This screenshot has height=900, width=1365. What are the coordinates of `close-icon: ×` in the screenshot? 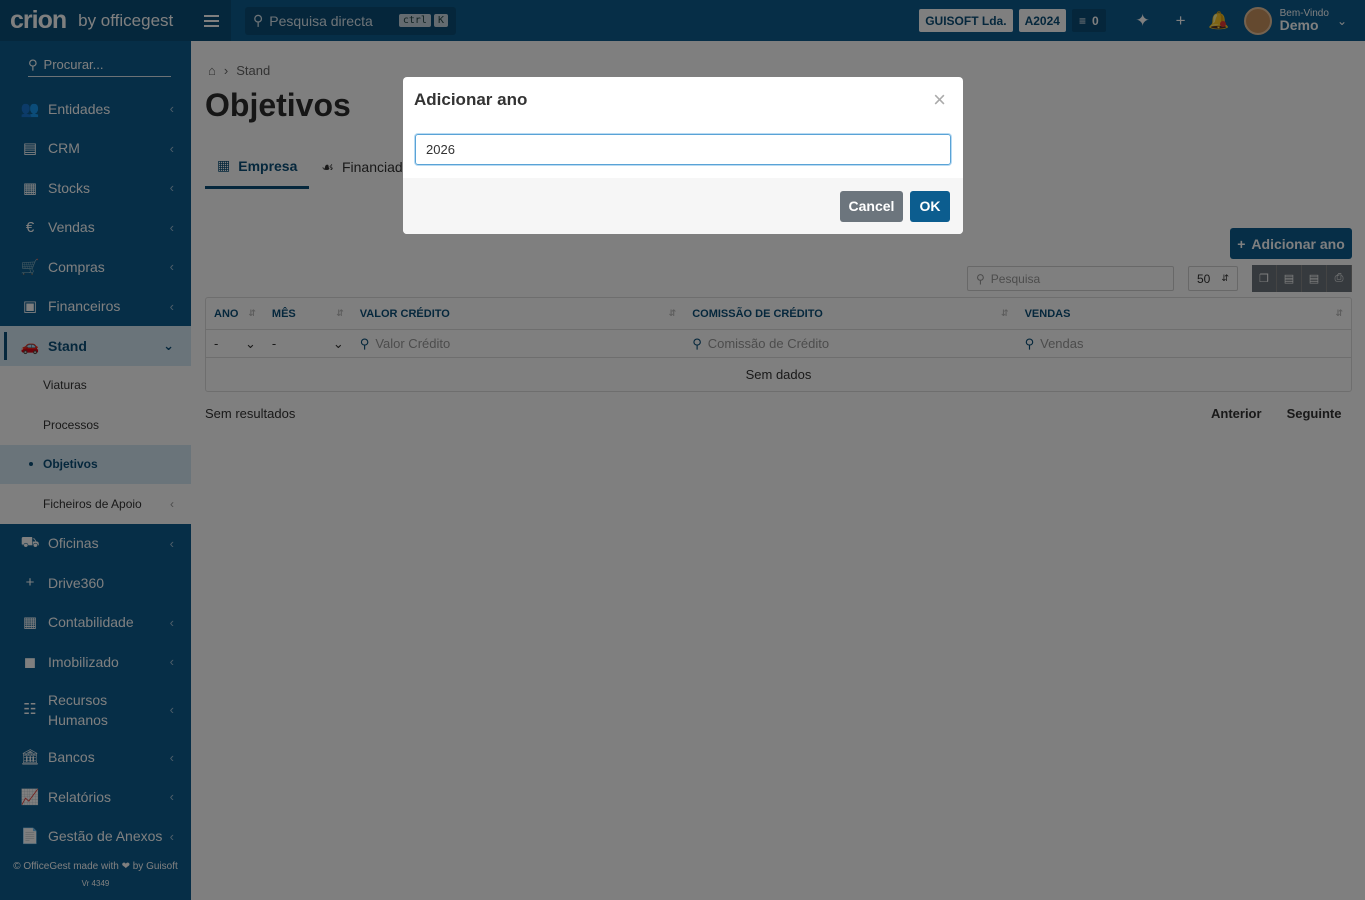 It's located at (939, 100).